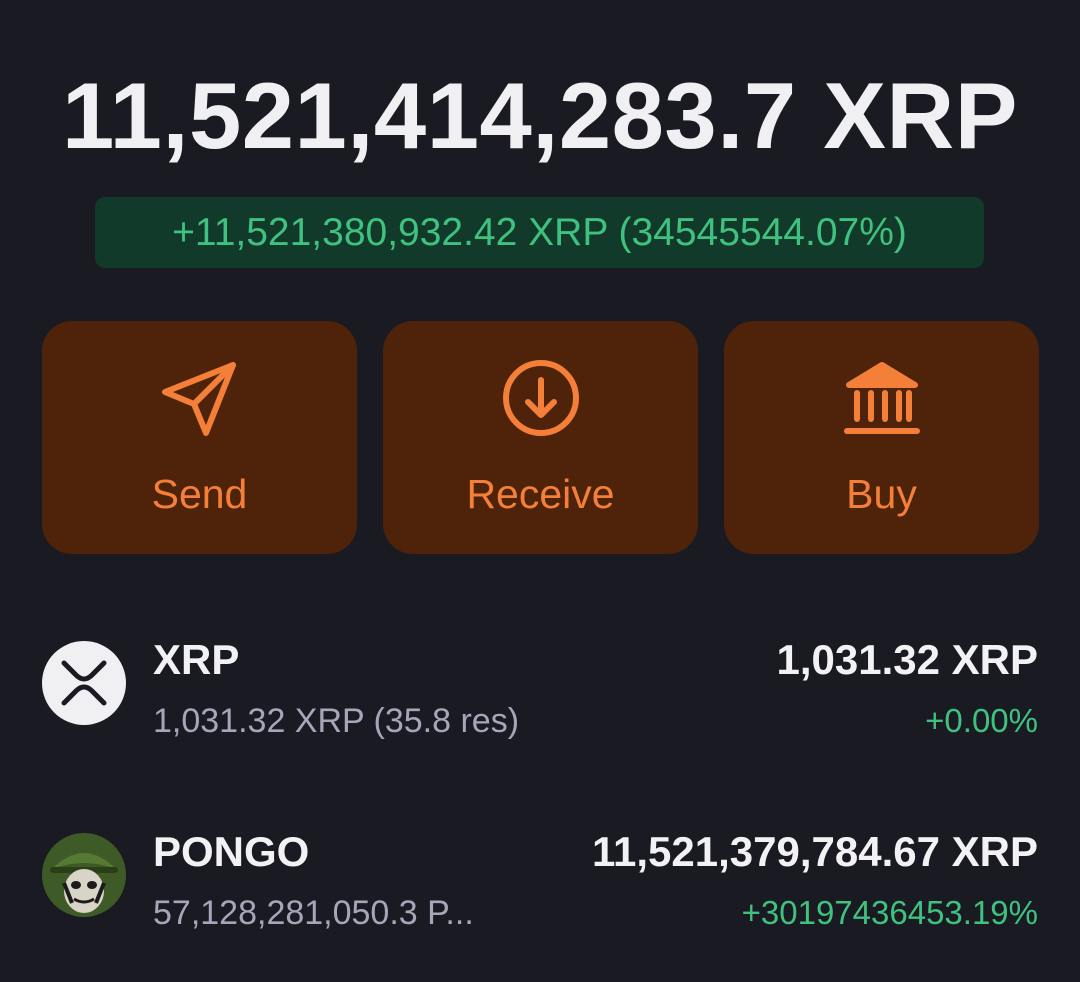  I want to click on portfolio-change-badge: +11,521,380,932.42 XRP (34545544.07%), so click(539, 232).